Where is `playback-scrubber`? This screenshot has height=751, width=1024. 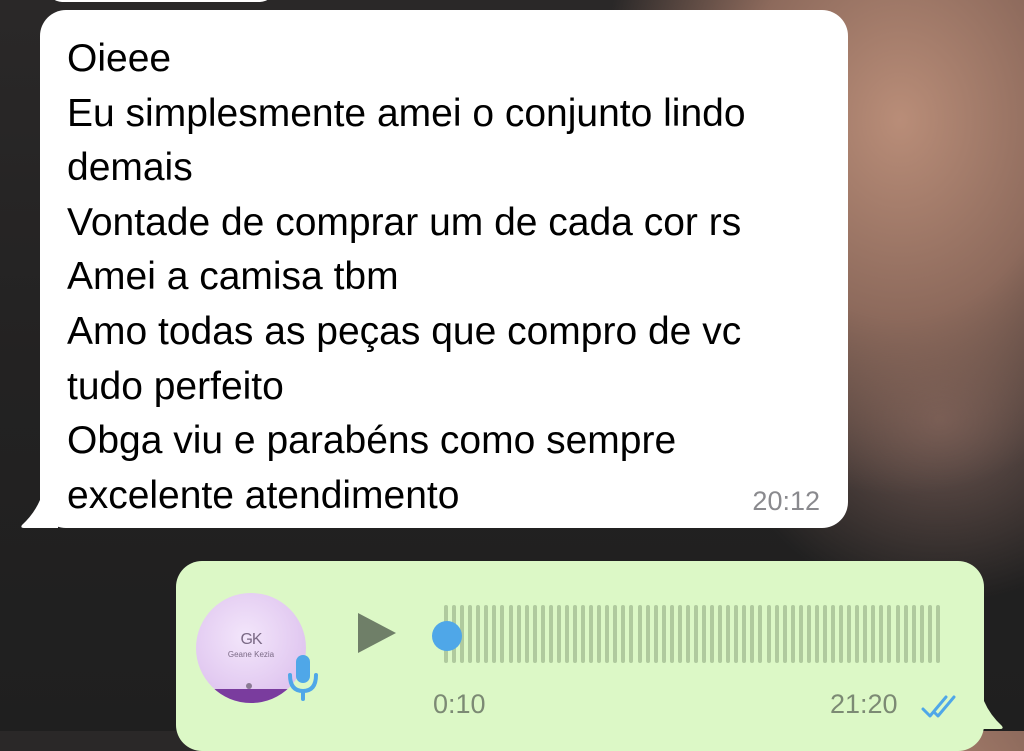
playback-scrubber is located at coordinates (447, 636).